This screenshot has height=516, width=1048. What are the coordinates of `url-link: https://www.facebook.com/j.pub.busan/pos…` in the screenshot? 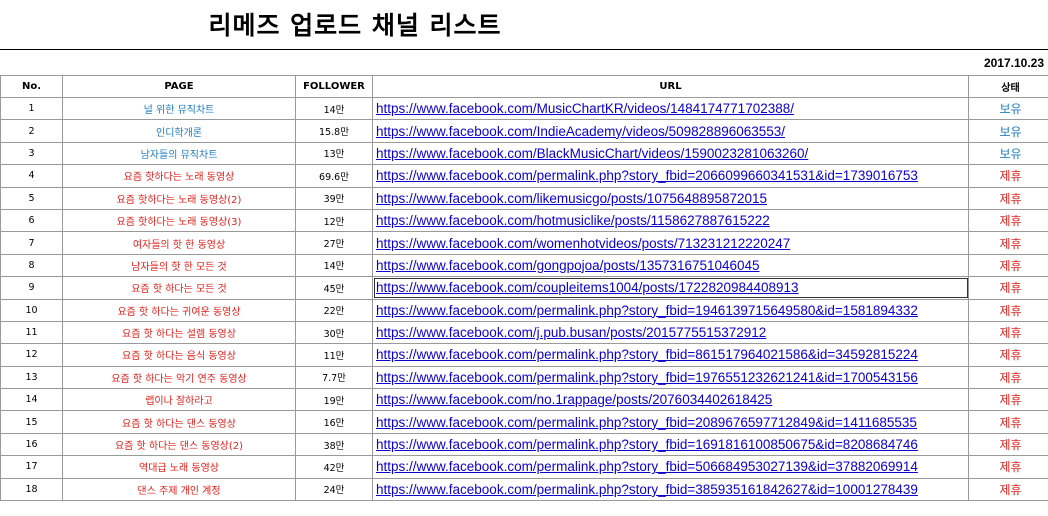 It's located at (571, 332).